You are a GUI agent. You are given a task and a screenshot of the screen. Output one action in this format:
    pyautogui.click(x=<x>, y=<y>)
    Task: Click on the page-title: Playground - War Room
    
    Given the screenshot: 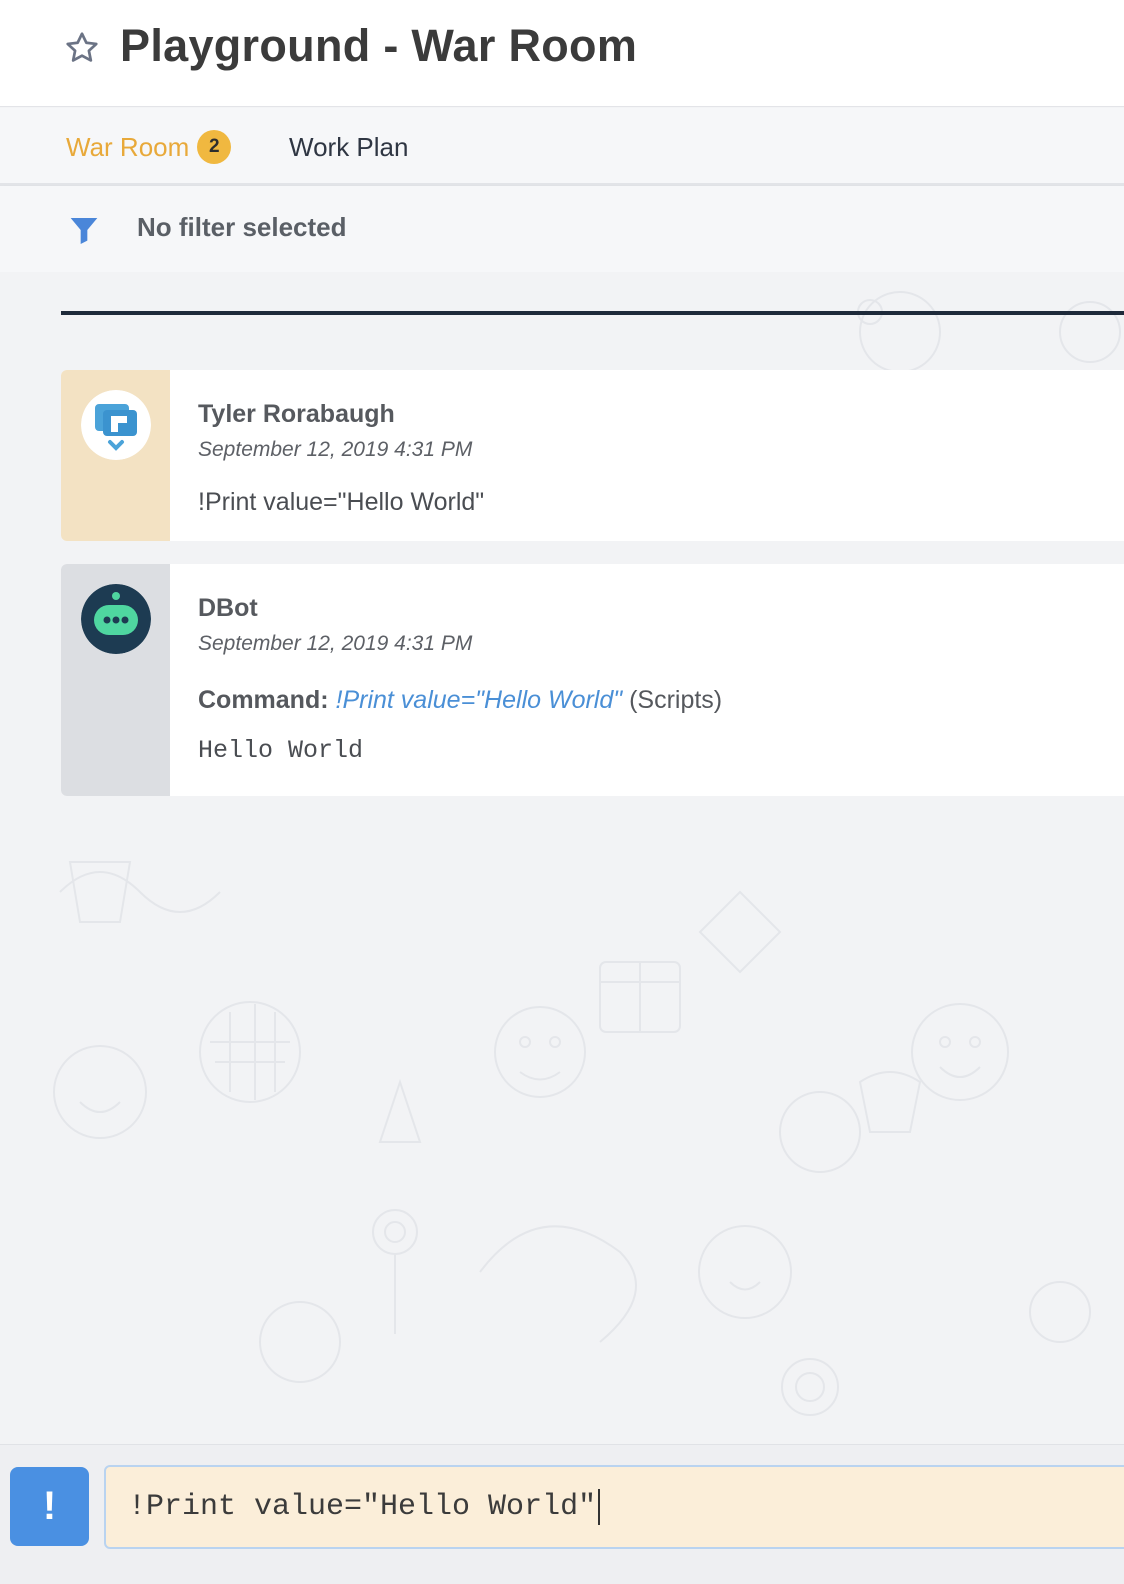 What is the action you would take?
    pyautogui.click(x=379, y=45)
    